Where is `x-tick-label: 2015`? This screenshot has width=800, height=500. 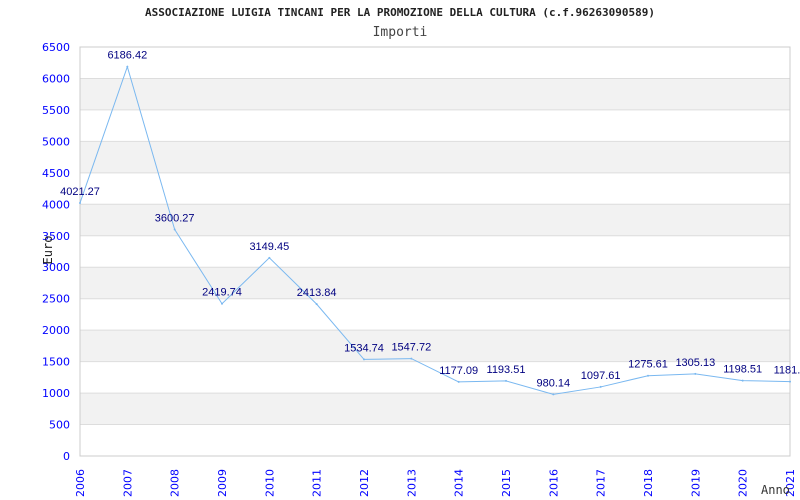 x-tick-label: 2015 is located at coordinates (506, 483).